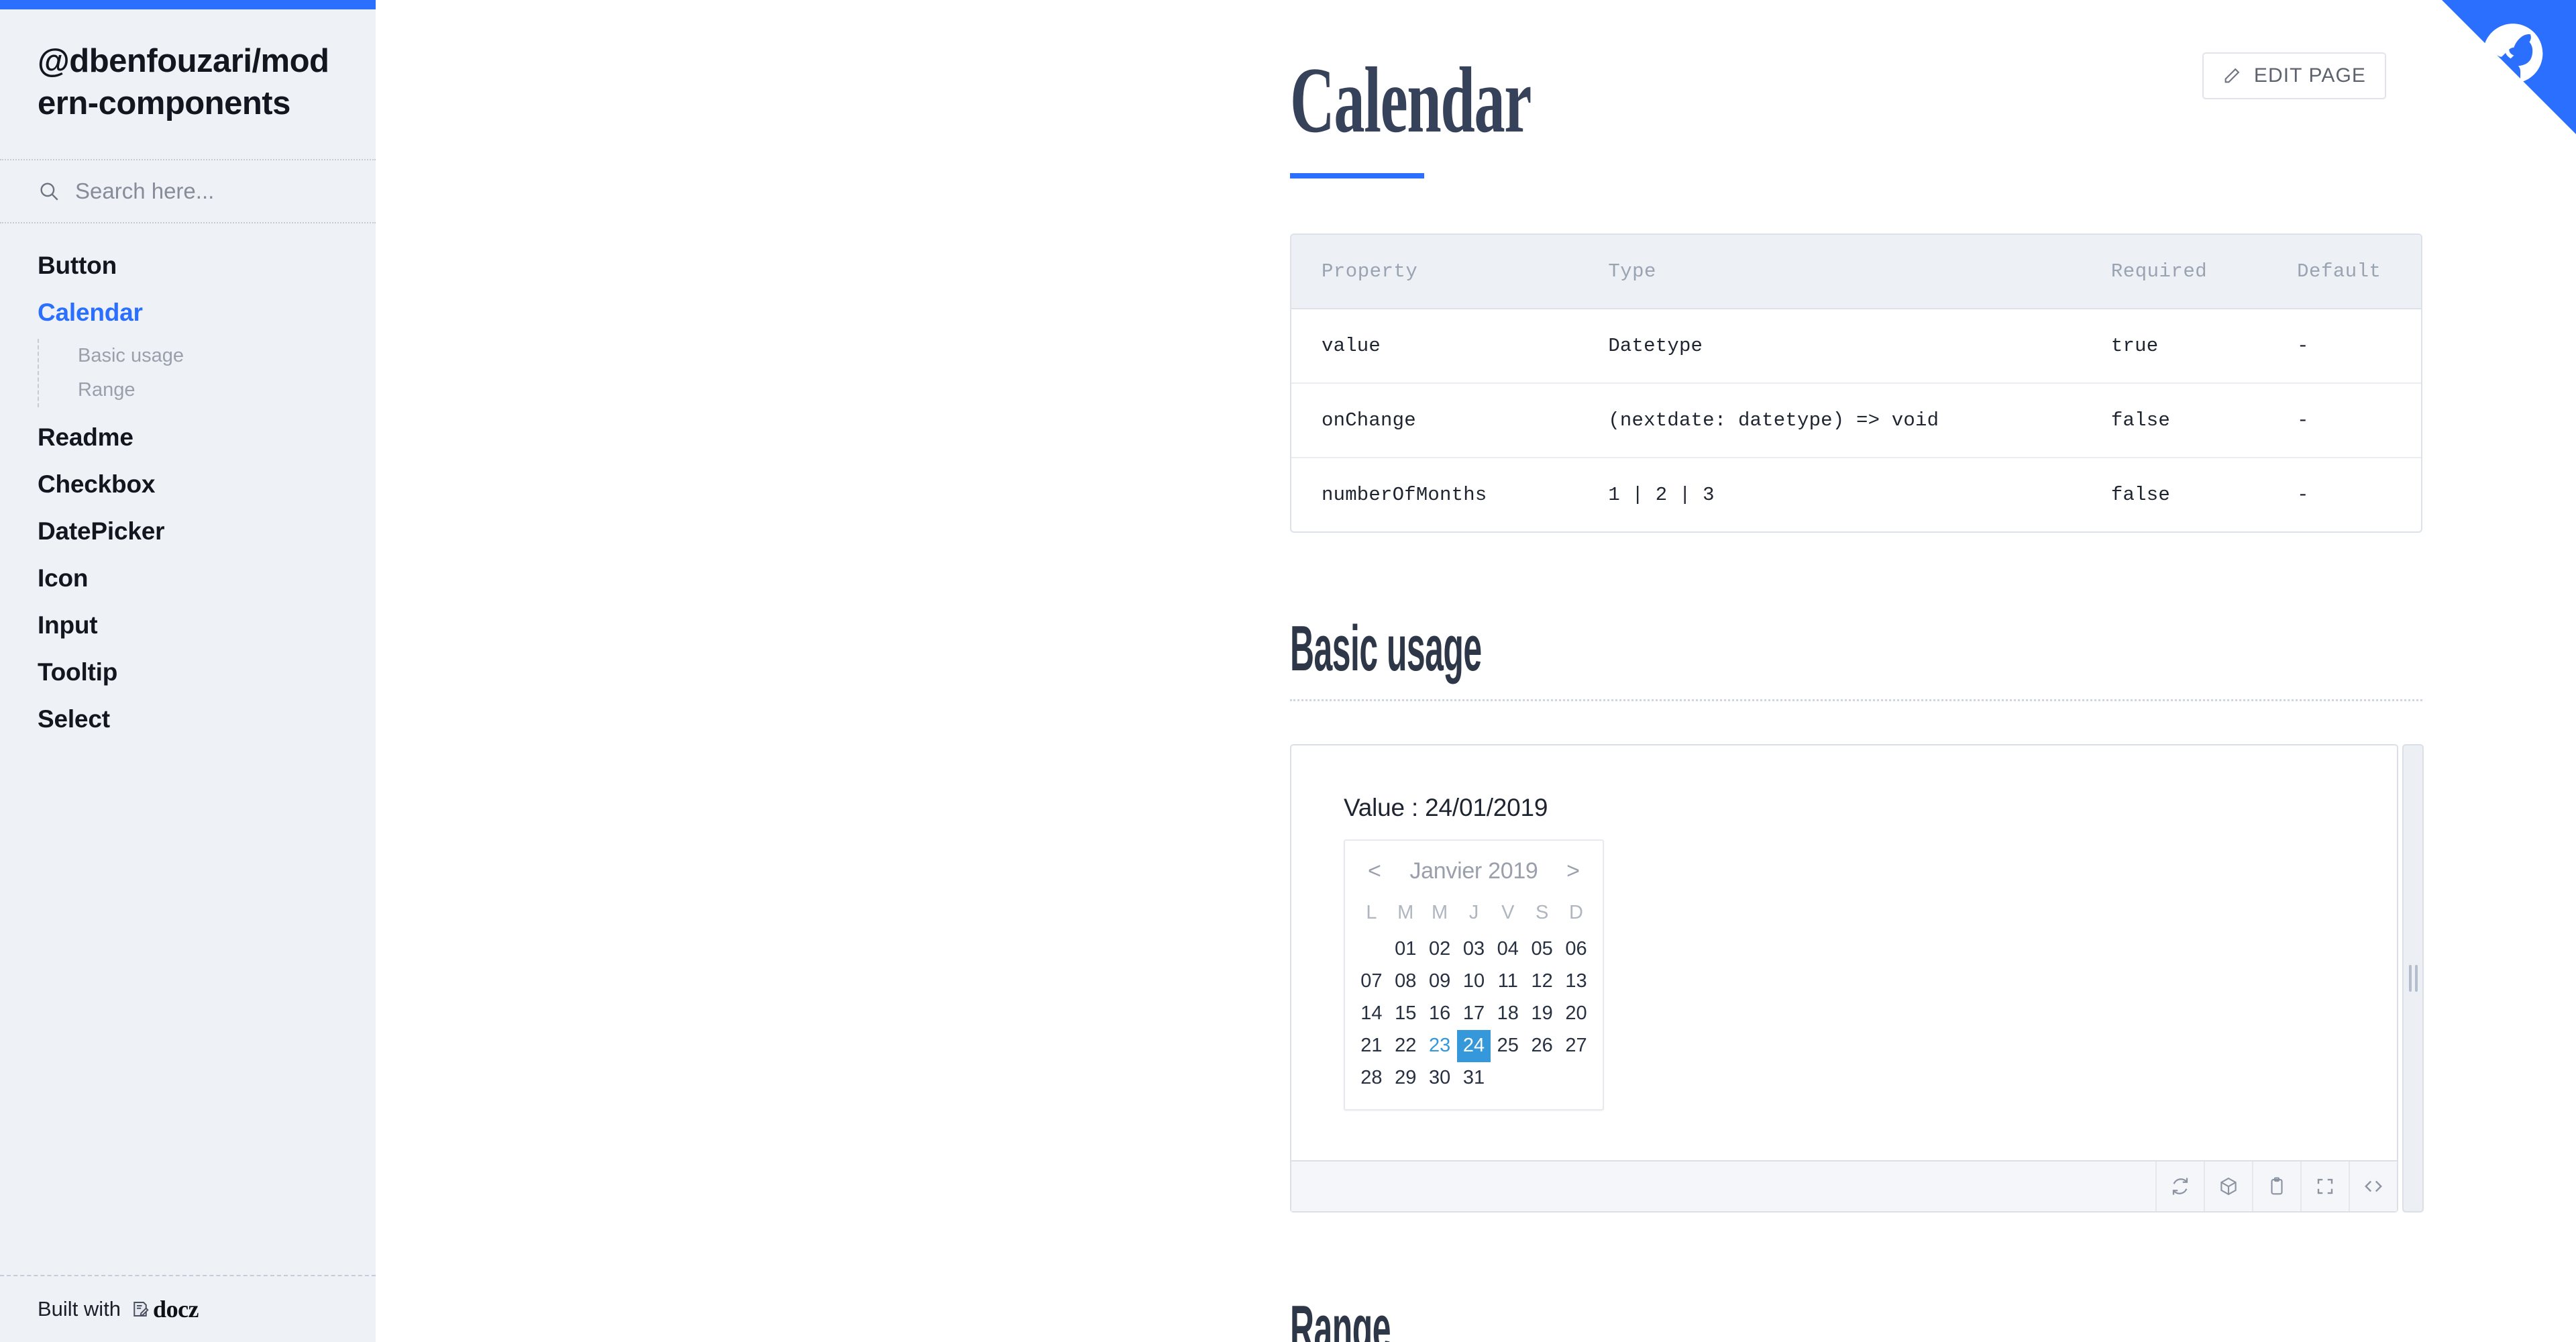 Image resolution: width=2576 pixels, height=1342 pixels. What do you see at coordinates (1508, 982) in the screenshot?
I see `calendar-day: 11` at bounding box center [1508, 982].